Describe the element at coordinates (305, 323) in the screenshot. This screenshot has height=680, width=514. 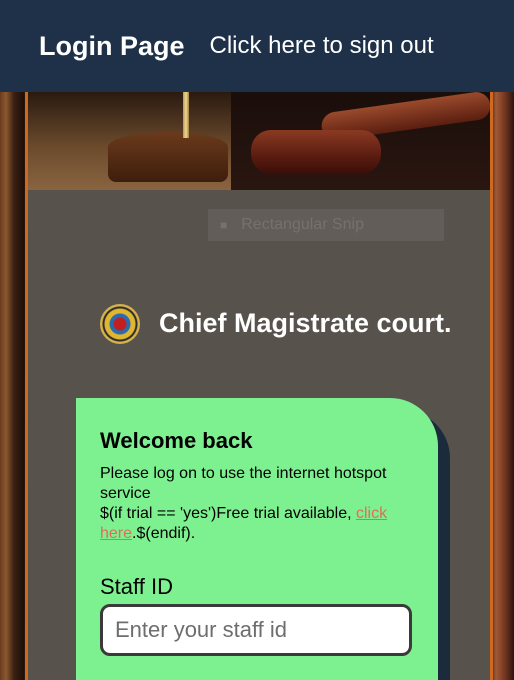
I see `court-name: Chief Magistrate court.` at that location.